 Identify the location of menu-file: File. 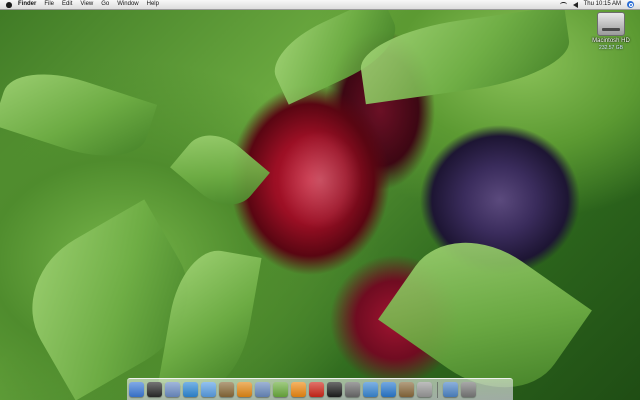
(49, 4).